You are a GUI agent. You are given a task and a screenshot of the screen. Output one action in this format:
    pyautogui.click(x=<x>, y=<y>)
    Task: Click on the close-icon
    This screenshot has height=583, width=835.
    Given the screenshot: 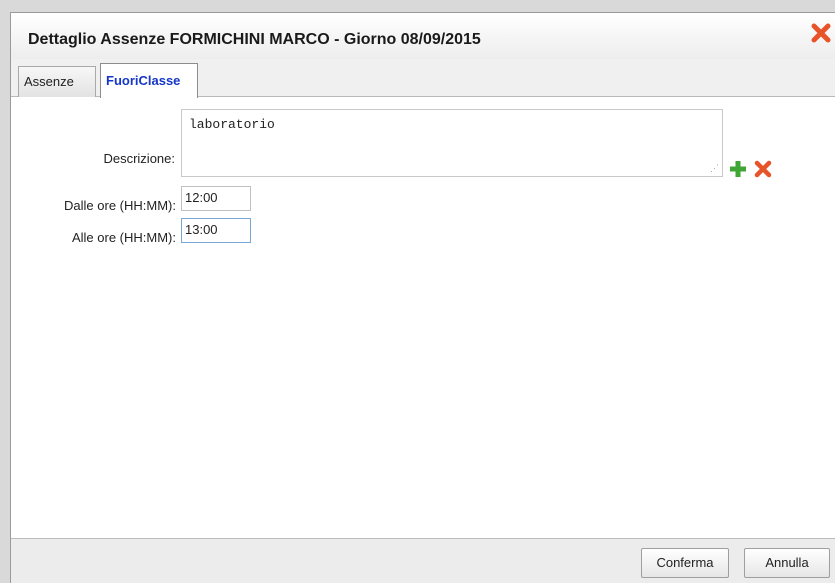 What is the action you would take?
    pyautogui.click(x=821, y=33)
    